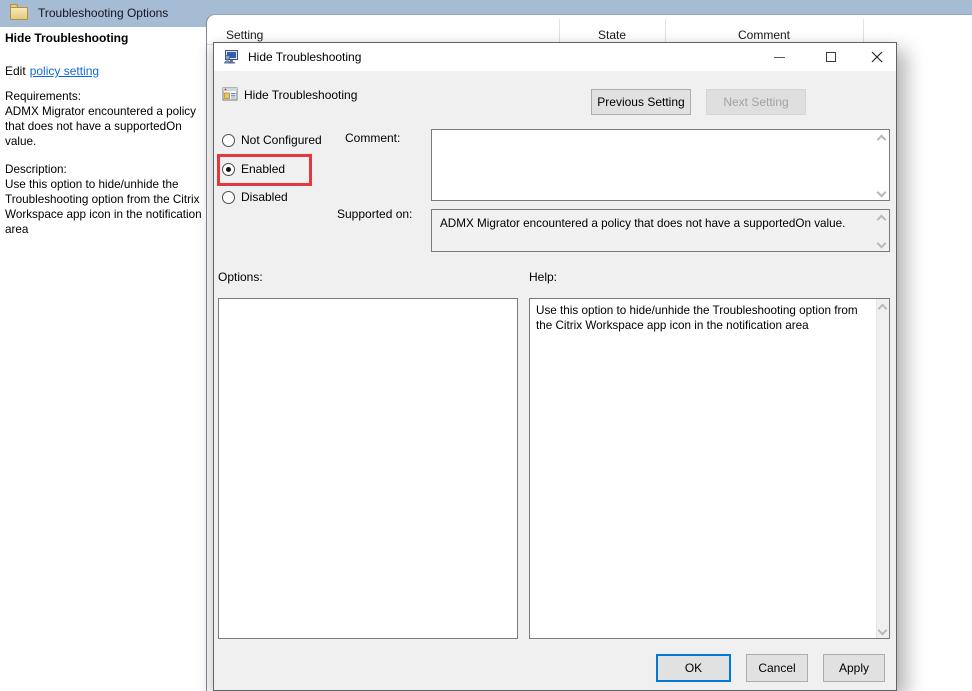 The image size is (972, 691). What do you see at coordinates (764, 35) in the screenshot?
I see `column-header-comment: Comment` at bounding box center [764, 35].